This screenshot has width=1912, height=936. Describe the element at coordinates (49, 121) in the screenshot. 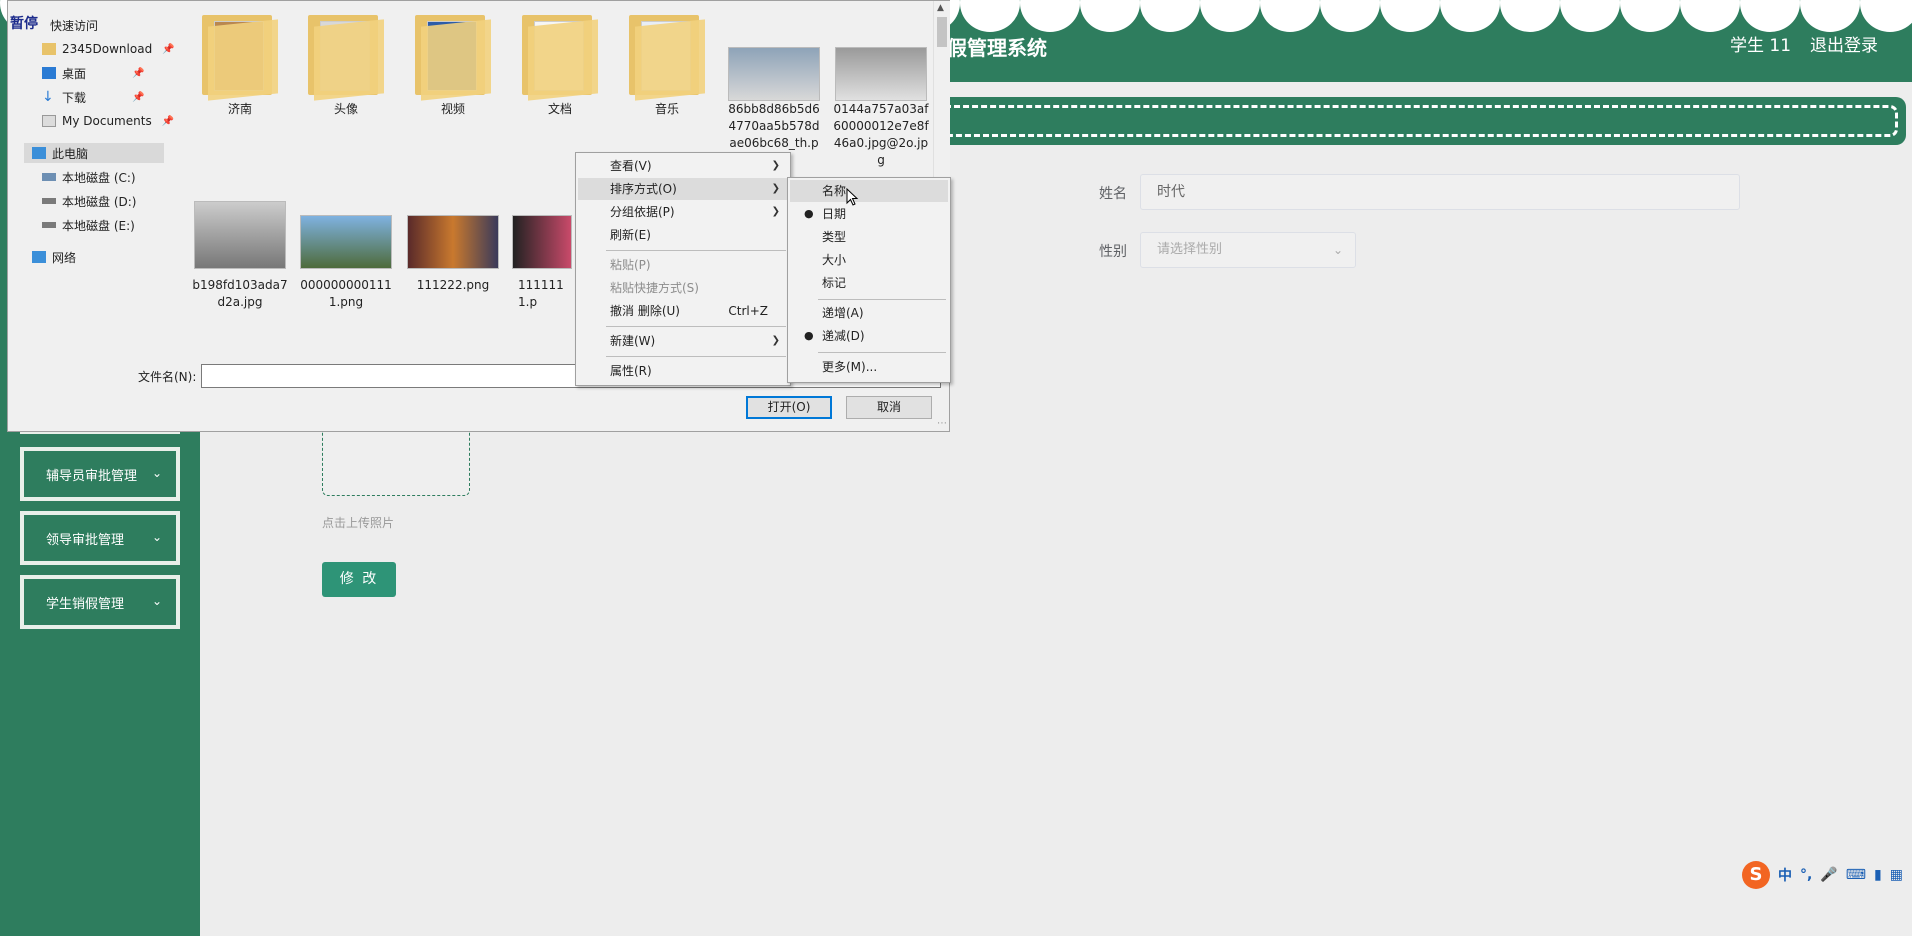

I see `document-icon` at that location.